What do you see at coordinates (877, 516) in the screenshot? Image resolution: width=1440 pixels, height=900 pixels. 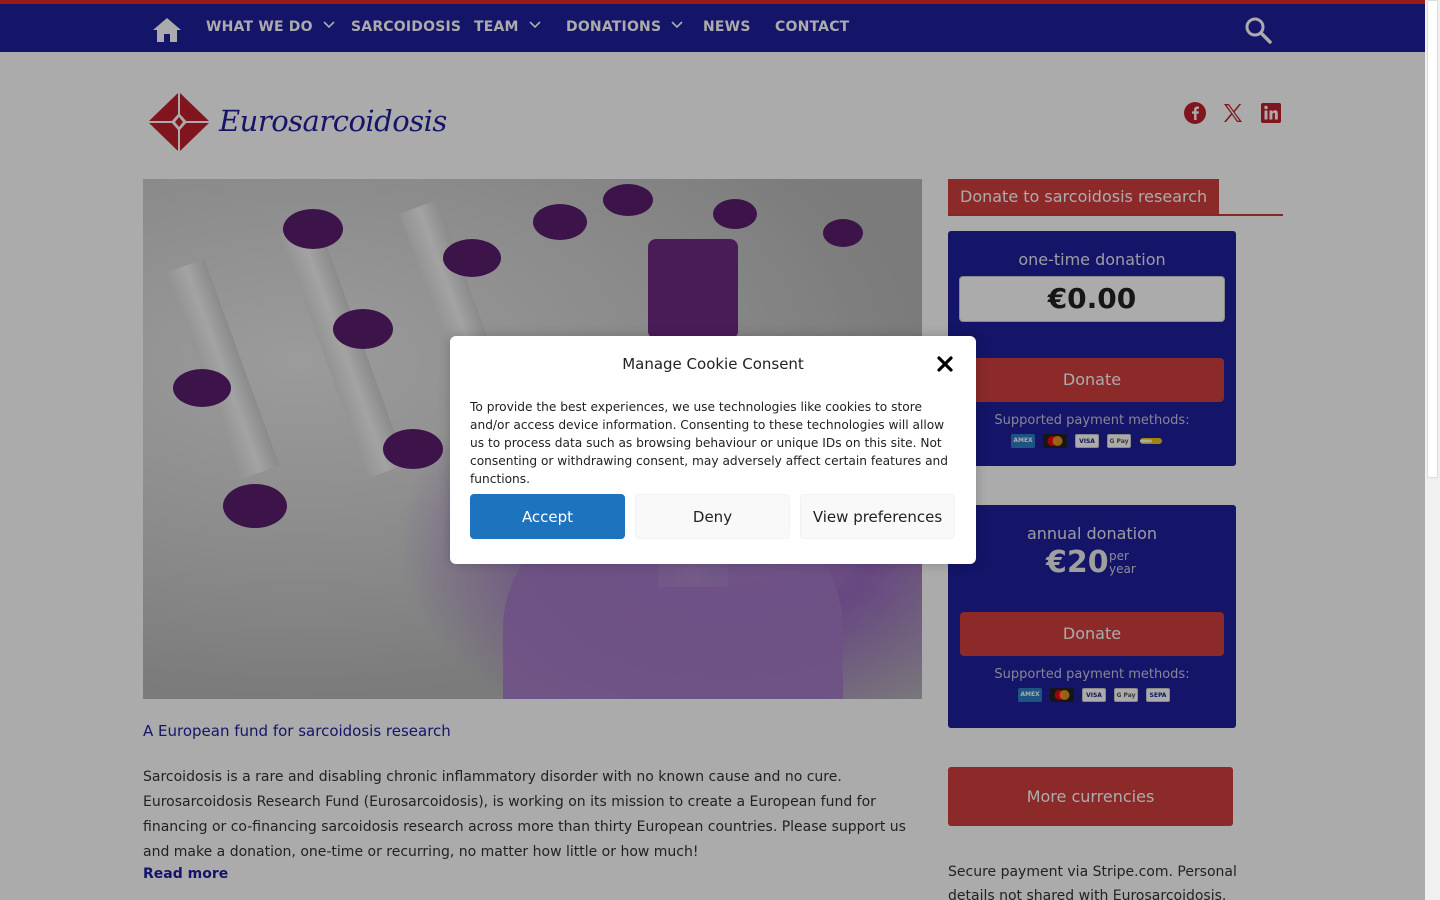 I see `view-preferences-button: View preferences` at bounding box center [877, 516].